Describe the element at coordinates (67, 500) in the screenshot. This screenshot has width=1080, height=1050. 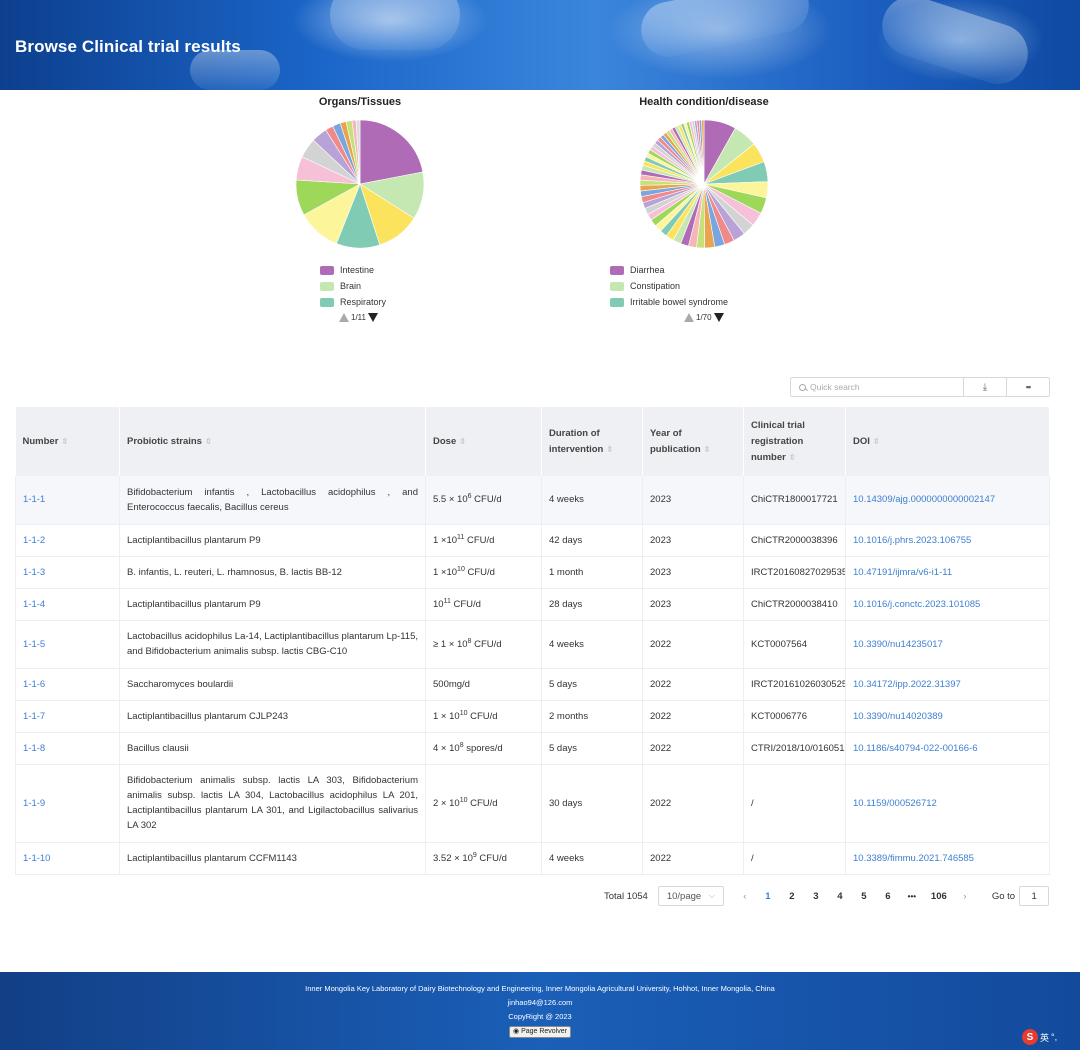
I see `trial-number-link: 1-1-1` at that location.